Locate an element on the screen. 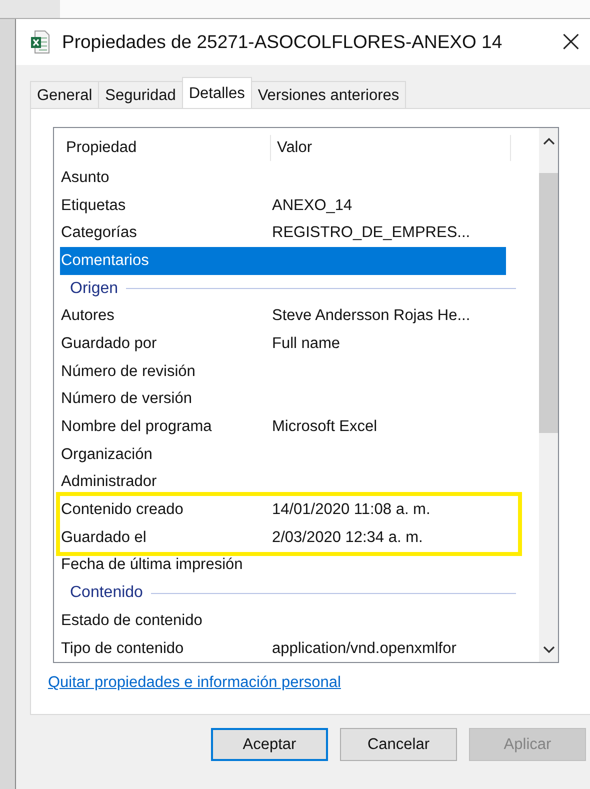 This screenshot has width=590, height=789. scroll-up-icon is located at coordinates (548, 141).